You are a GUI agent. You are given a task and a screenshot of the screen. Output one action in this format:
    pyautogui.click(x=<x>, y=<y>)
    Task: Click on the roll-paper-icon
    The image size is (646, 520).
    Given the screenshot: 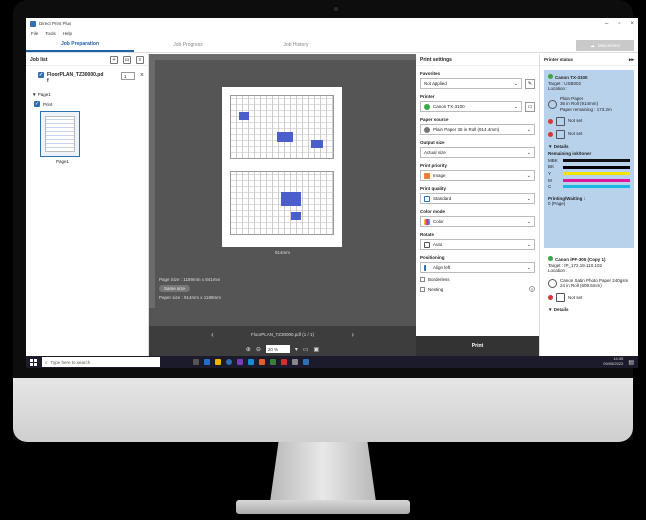 What is the action you would take?
    pyautogui.click(x=552, y=283)
    